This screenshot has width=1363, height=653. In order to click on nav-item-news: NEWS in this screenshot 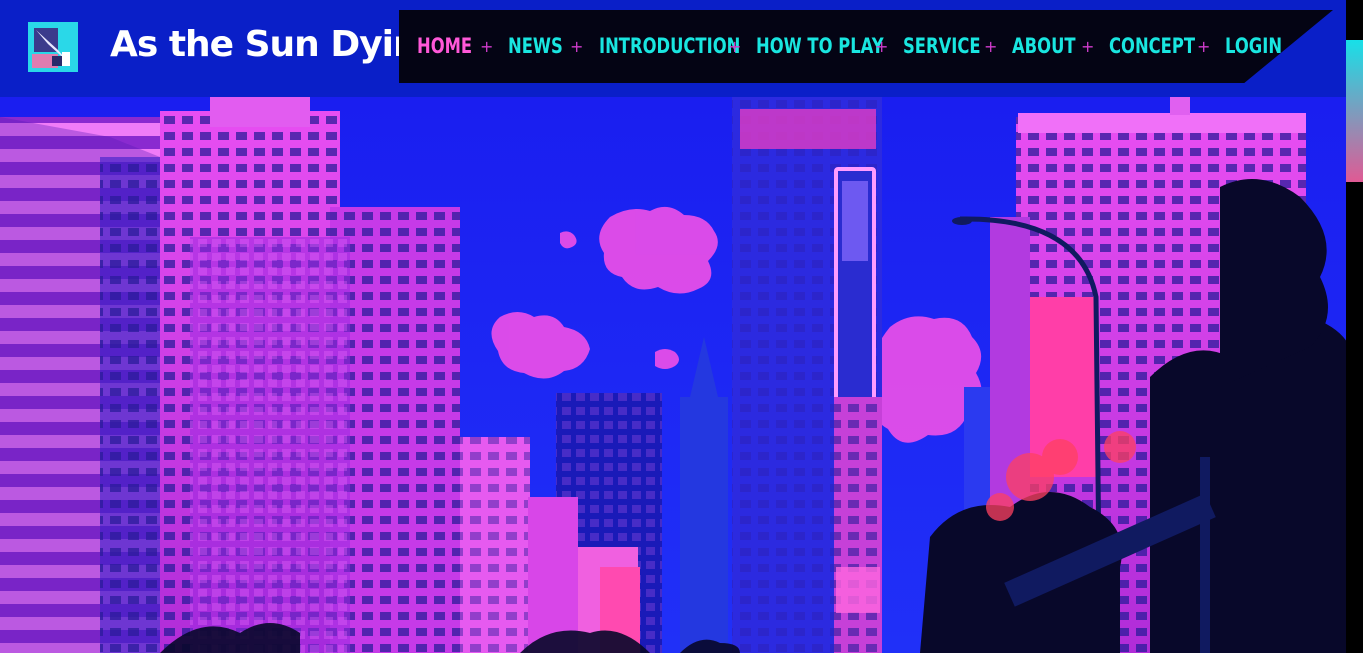, I will do `click(535, 46)`.